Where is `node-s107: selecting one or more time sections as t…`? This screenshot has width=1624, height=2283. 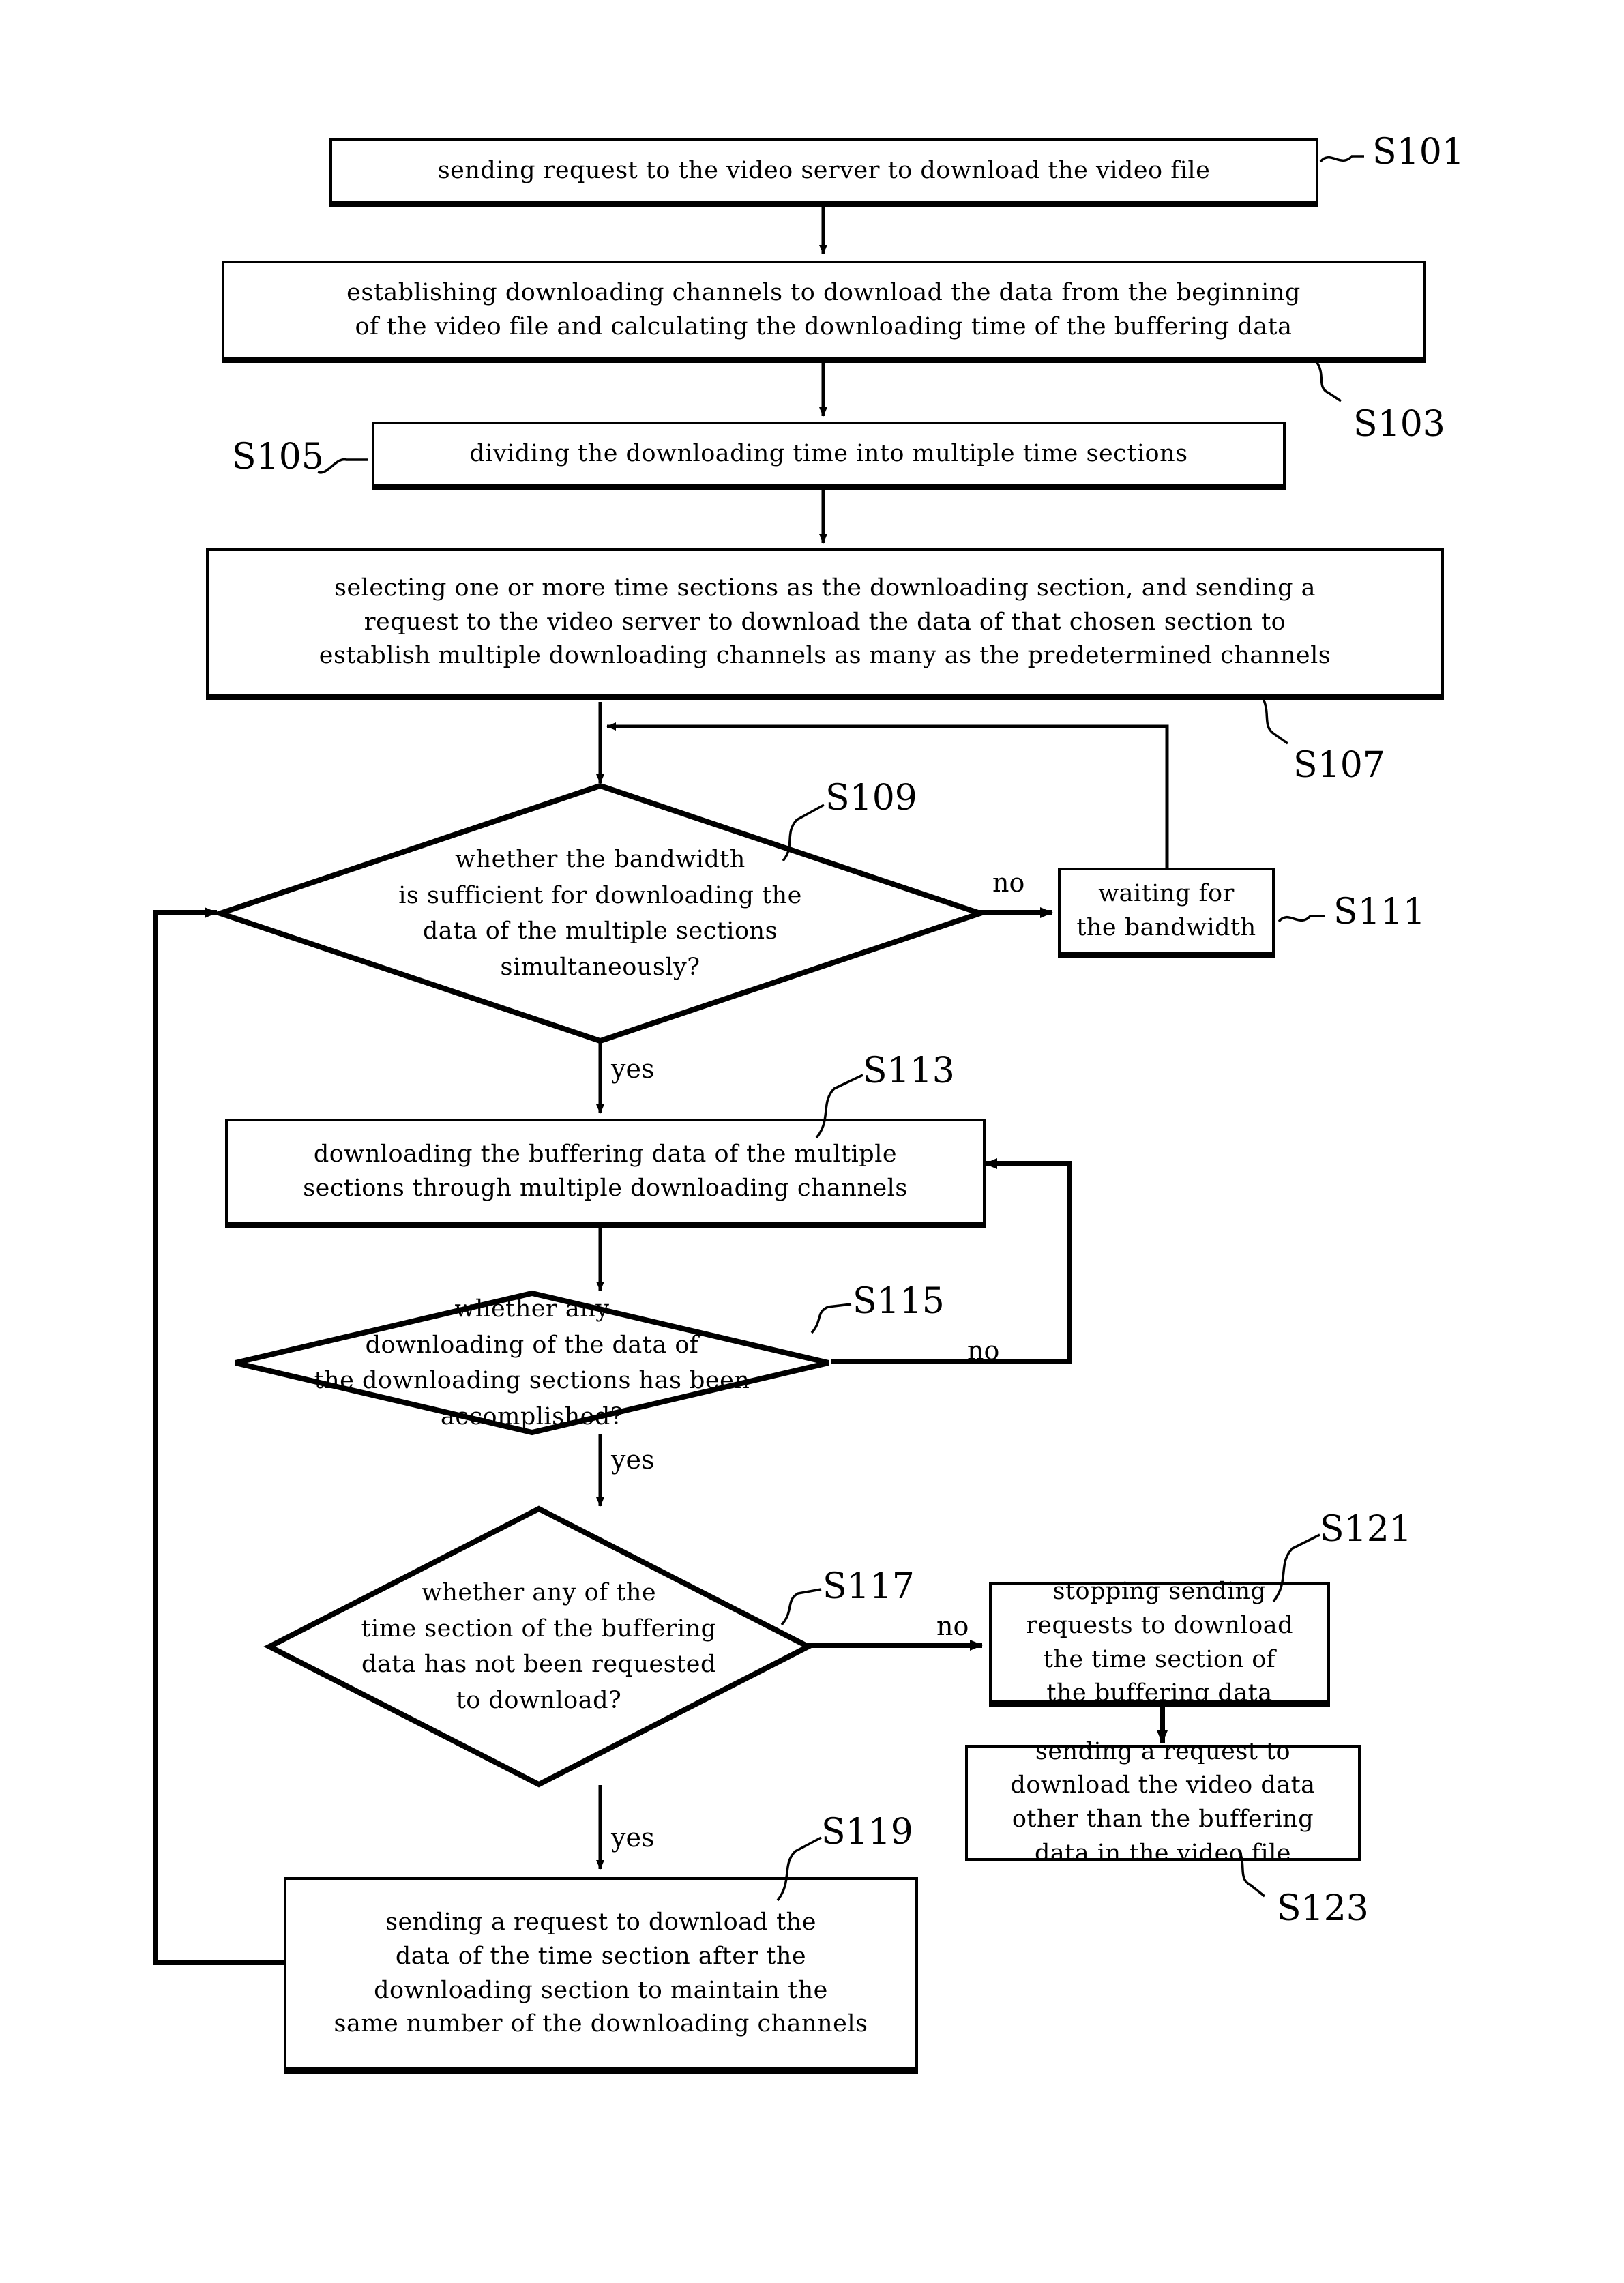 node-s107: selecting one or more time sections as t… is located at coordinates (825, 624).